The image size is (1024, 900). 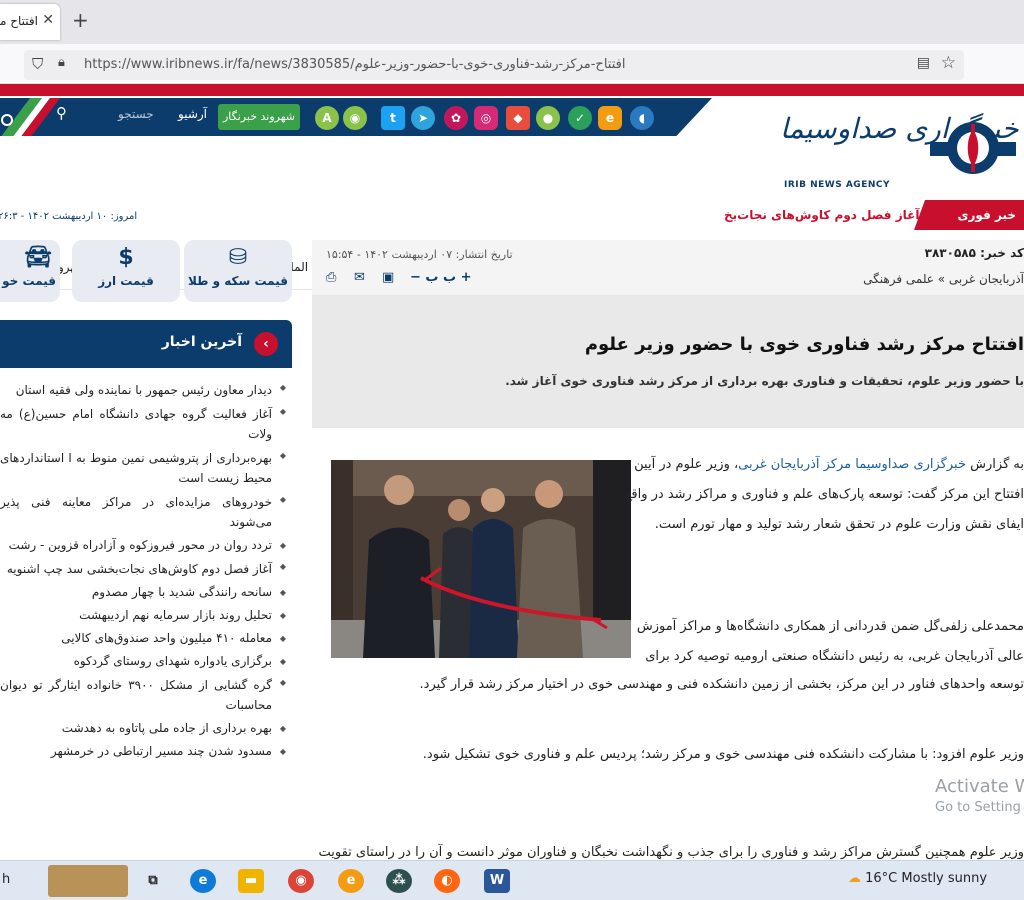 What do you see at coordinates (38, 257) in the screenshot?
I see `car-icon: 🚘︎` at bounding box center [38, 257].